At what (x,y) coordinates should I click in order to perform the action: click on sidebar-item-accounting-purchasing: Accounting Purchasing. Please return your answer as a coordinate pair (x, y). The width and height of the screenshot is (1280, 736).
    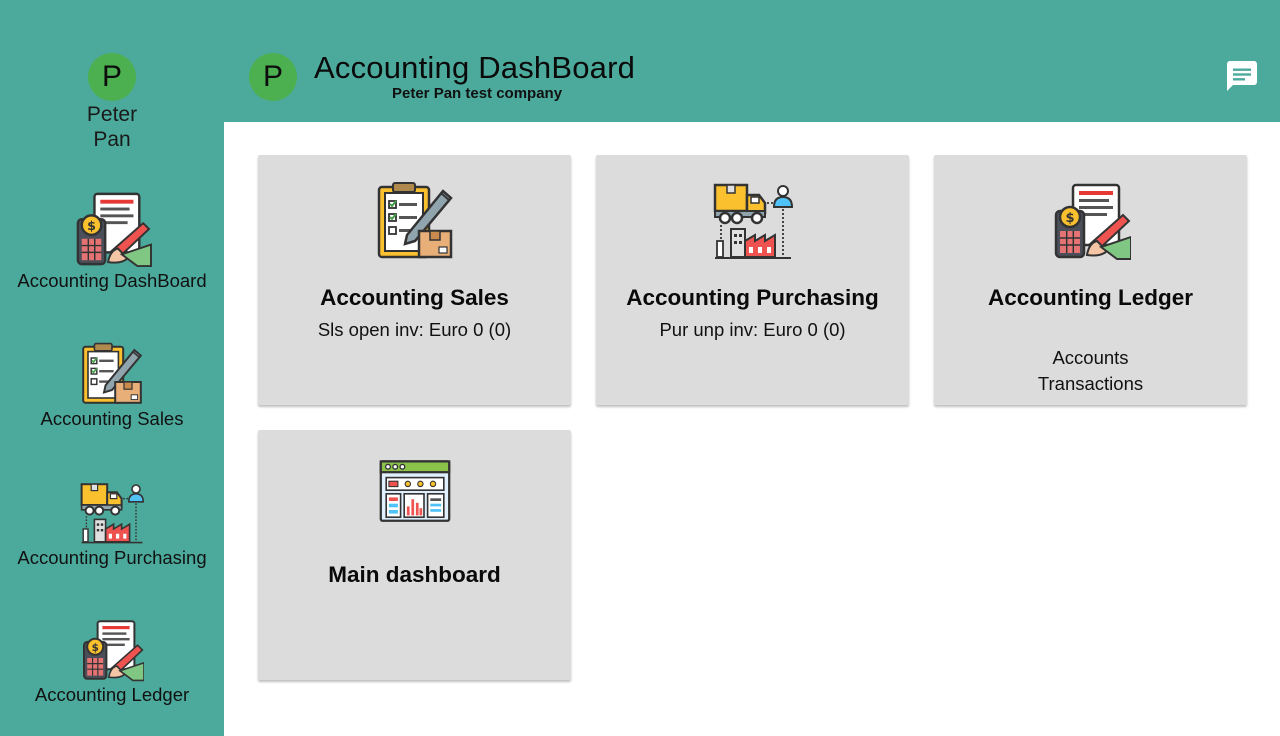
    Looking at the image, I should click on (112, 525).